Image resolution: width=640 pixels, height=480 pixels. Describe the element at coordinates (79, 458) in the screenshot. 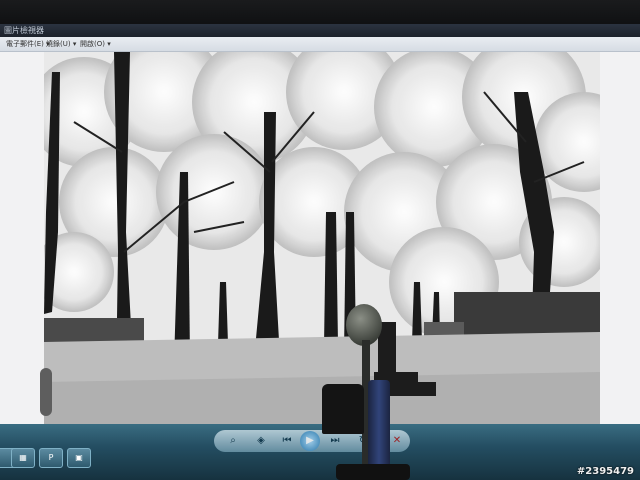

I see `taskbar-app-photo-viewer: ▣` at that location.